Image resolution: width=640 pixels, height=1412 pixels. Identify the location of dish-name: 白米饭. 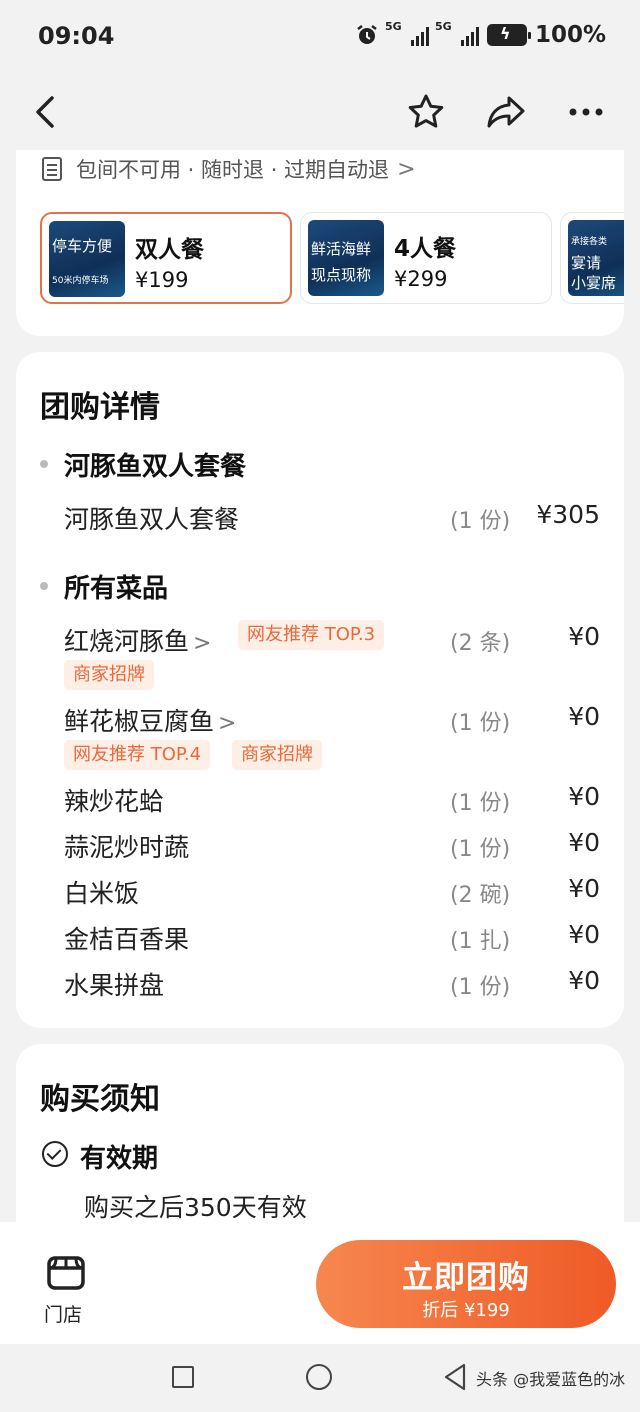
(102, 893).